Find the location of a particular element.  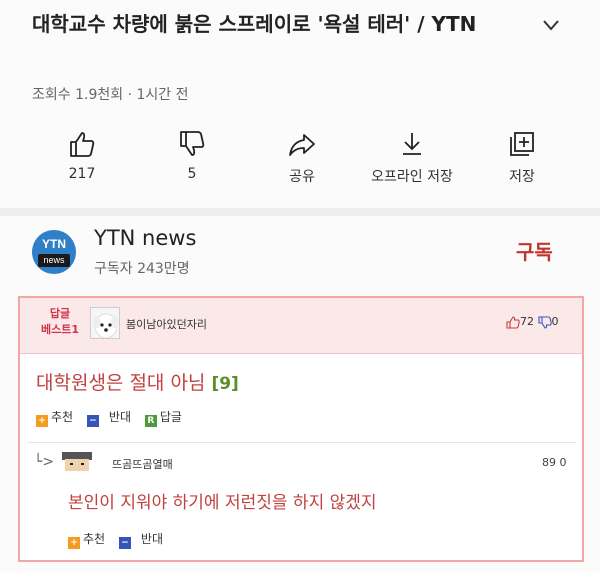

reply-avatar is located at coordinates (77, 461).